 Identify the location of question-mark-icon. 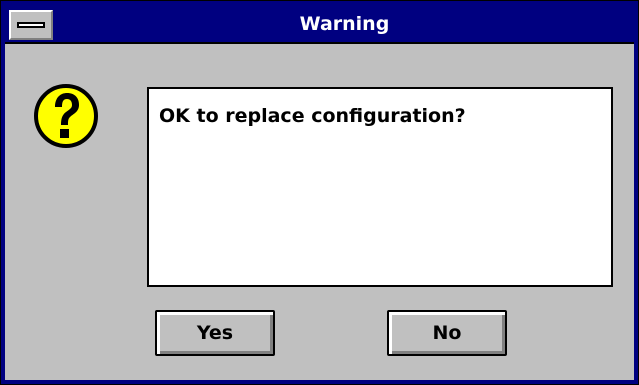
(66, 116).